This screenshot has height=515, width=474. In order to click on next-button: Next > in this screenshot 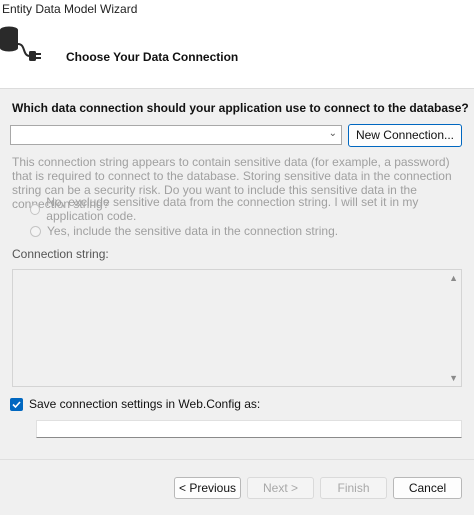, I will do `click(280, 488)`.